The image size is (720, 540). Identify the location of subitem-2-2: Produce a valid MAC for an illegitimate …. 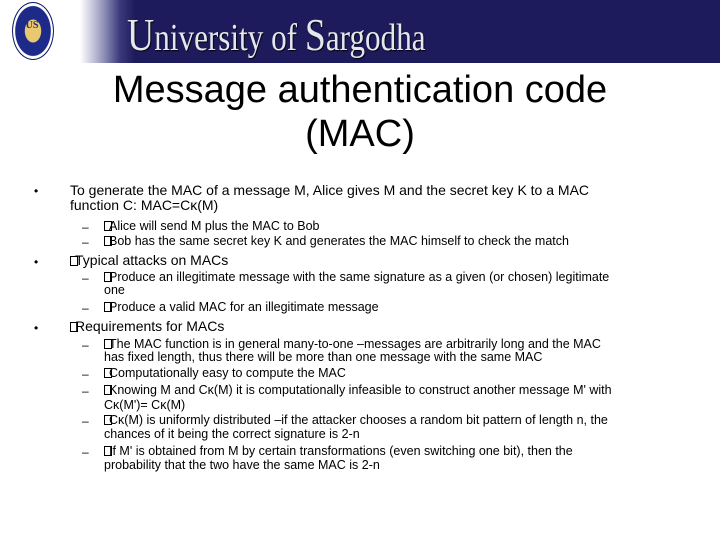
(241, 307).